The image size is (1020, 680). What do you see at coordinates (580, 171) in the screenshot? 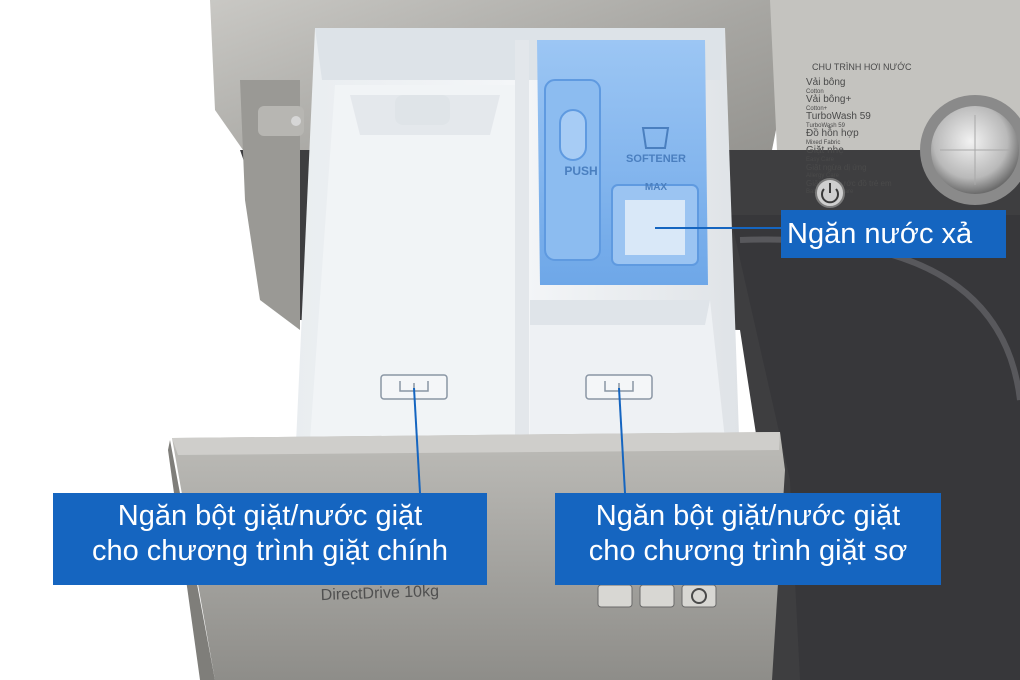
I see `push-label: PUSH` at bounding box center [580, 171].